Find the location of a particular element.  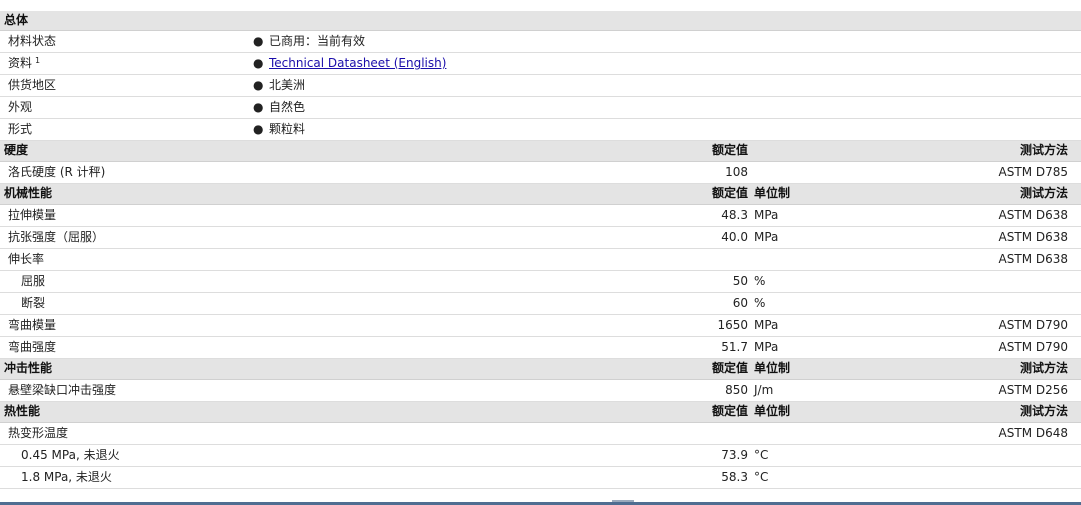

general-row-appearance: 外观 ● 自然色 is located at coordinates (540, 108).